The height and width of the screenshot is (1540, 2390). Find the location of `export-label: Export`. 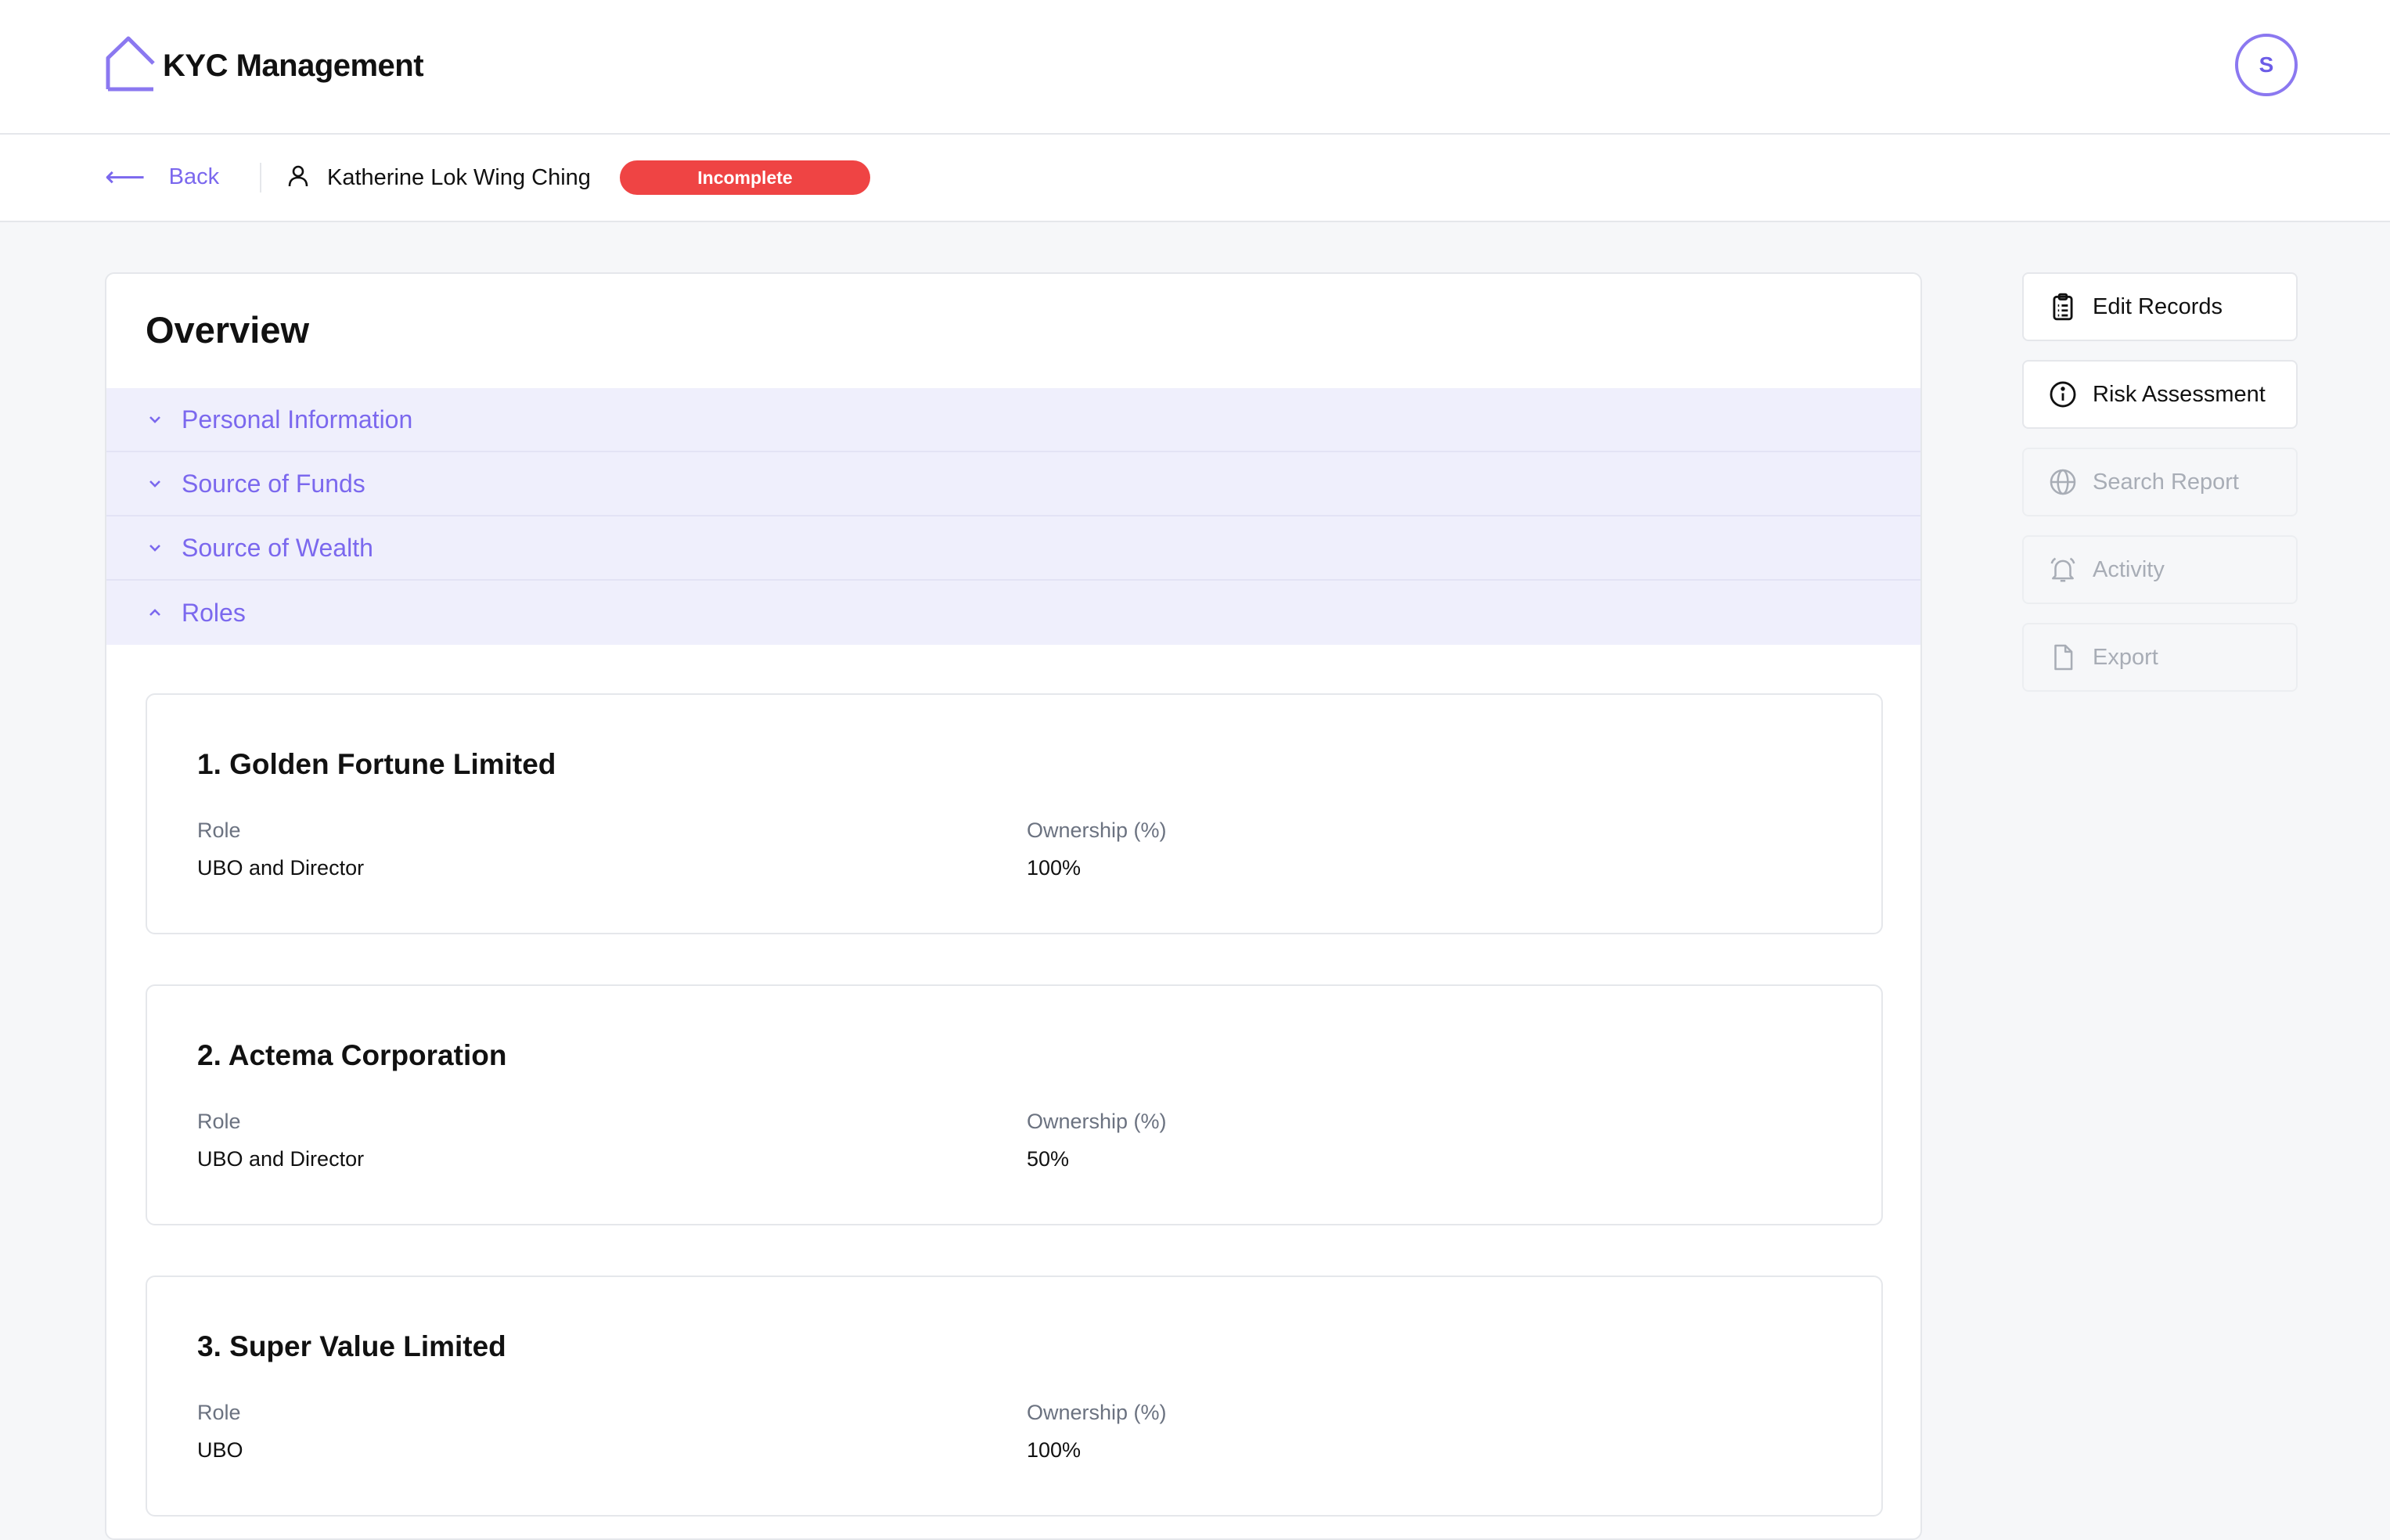

export-label: Export is located at coordinates (2125, 657).